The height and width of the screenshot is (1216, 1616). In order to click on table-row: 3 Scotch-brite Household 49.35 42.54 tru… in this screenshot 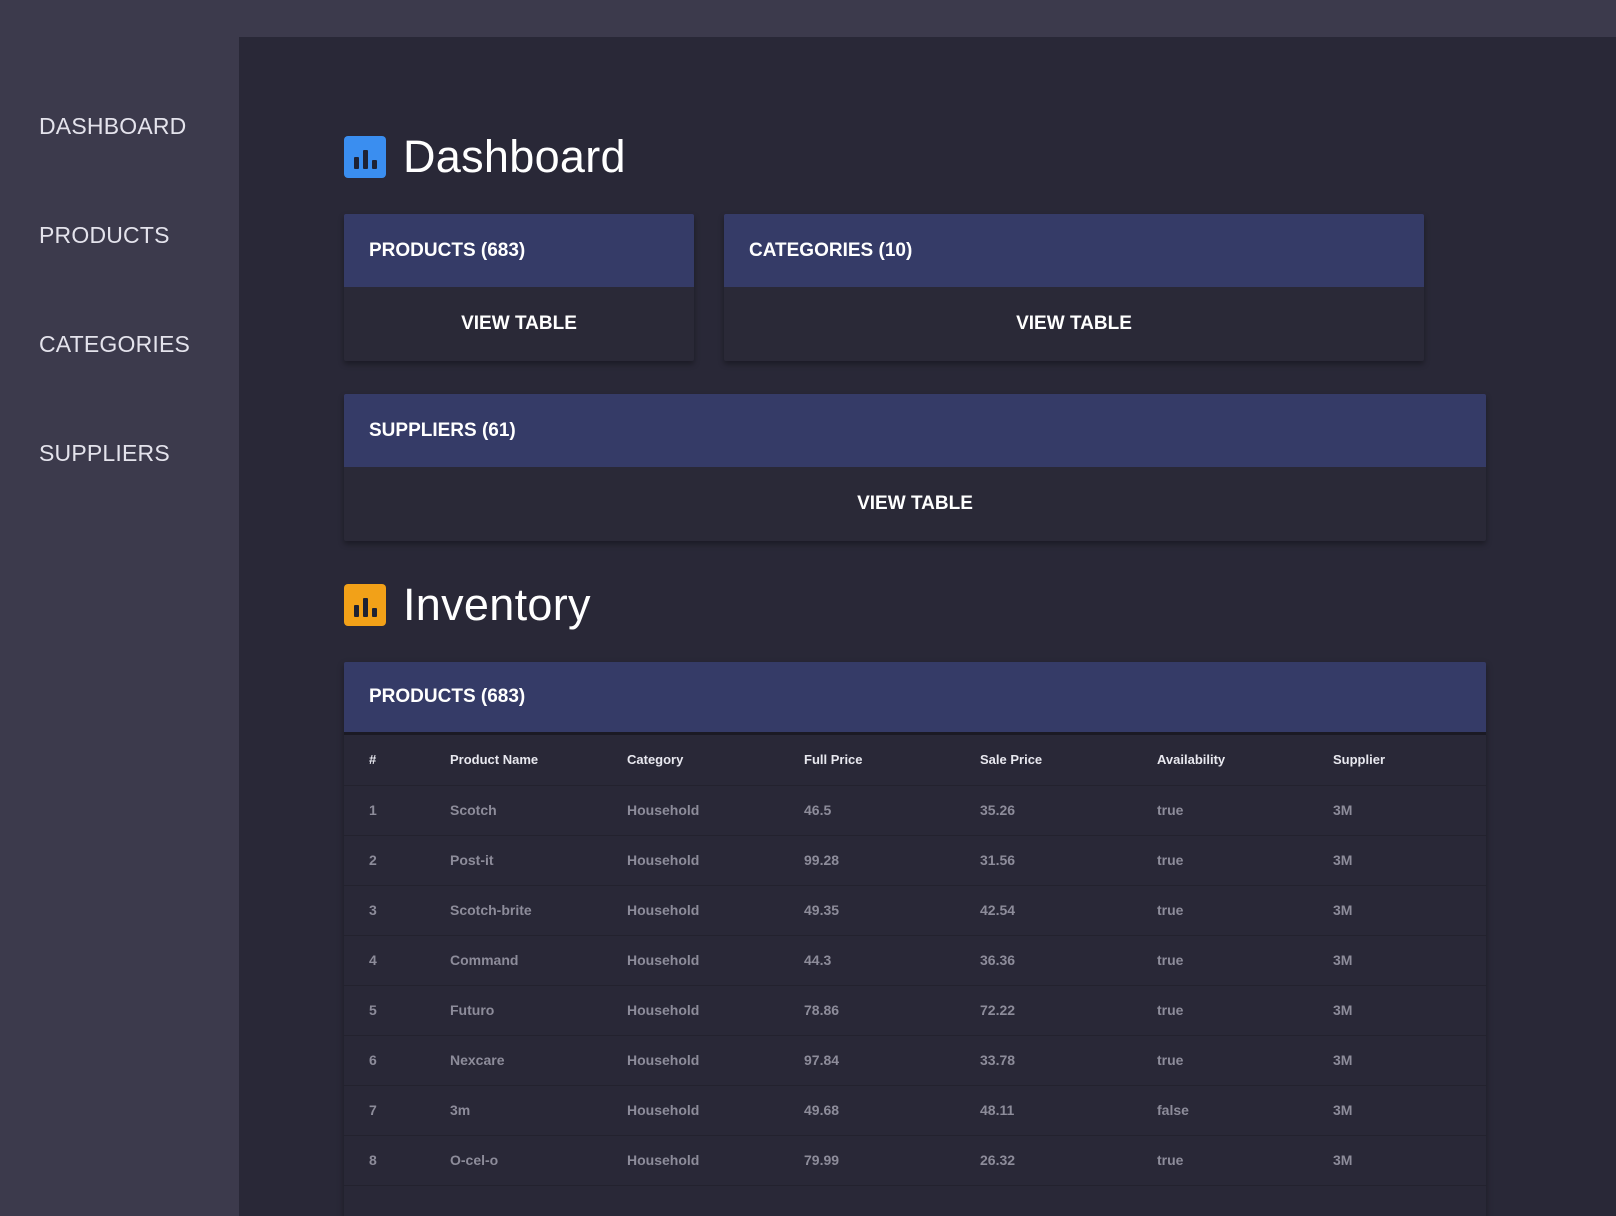, I will do `click(915, 910)`.